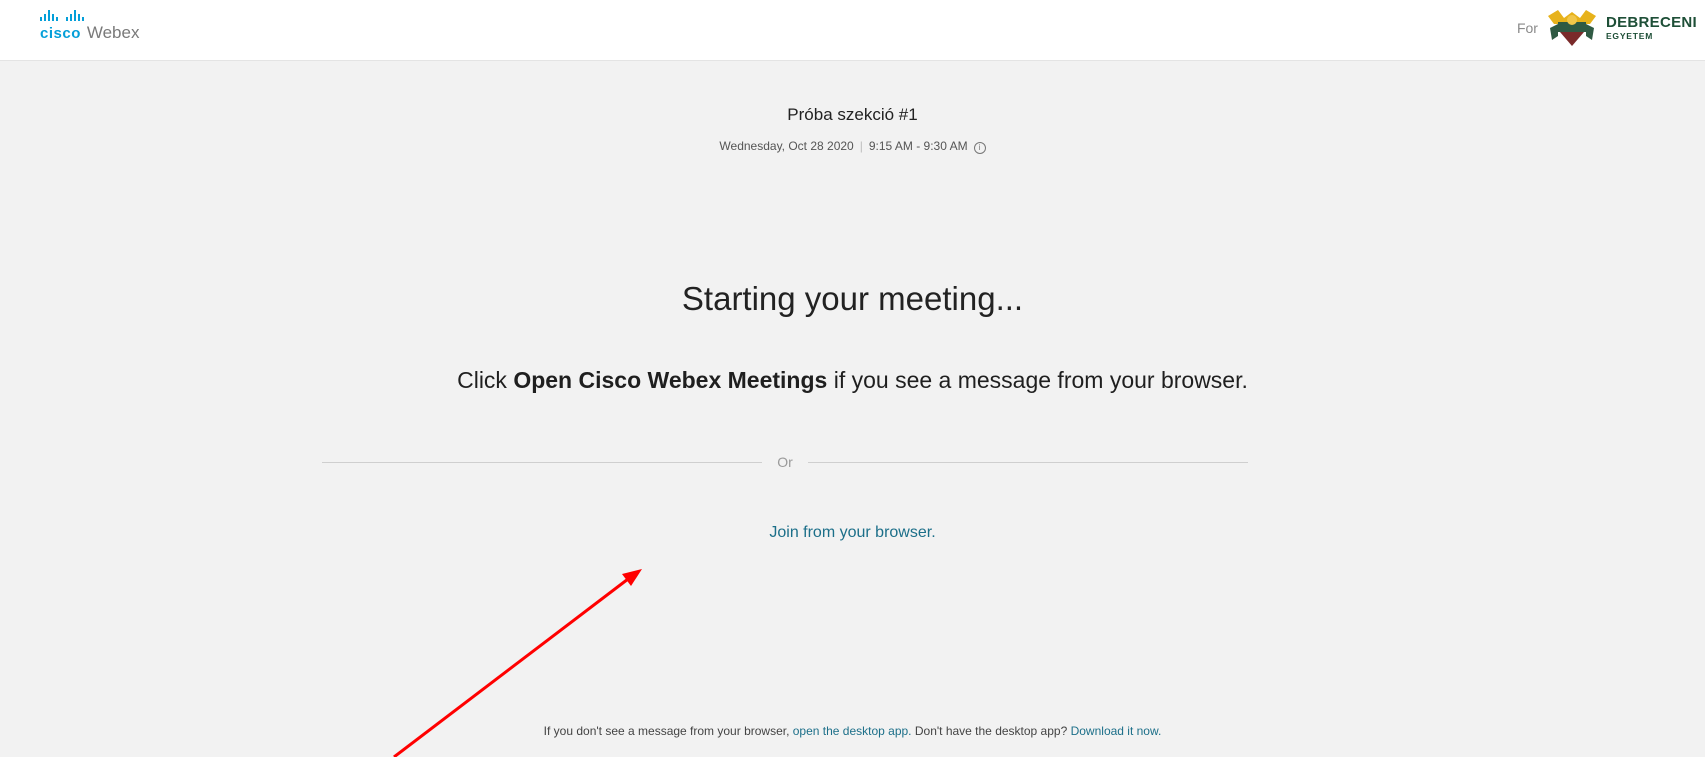 The height and width of the screenshot is (757, 1705). Describe the element at coordinates (517, 663) in the screenshot. I see `annotation-arrow` at that location.